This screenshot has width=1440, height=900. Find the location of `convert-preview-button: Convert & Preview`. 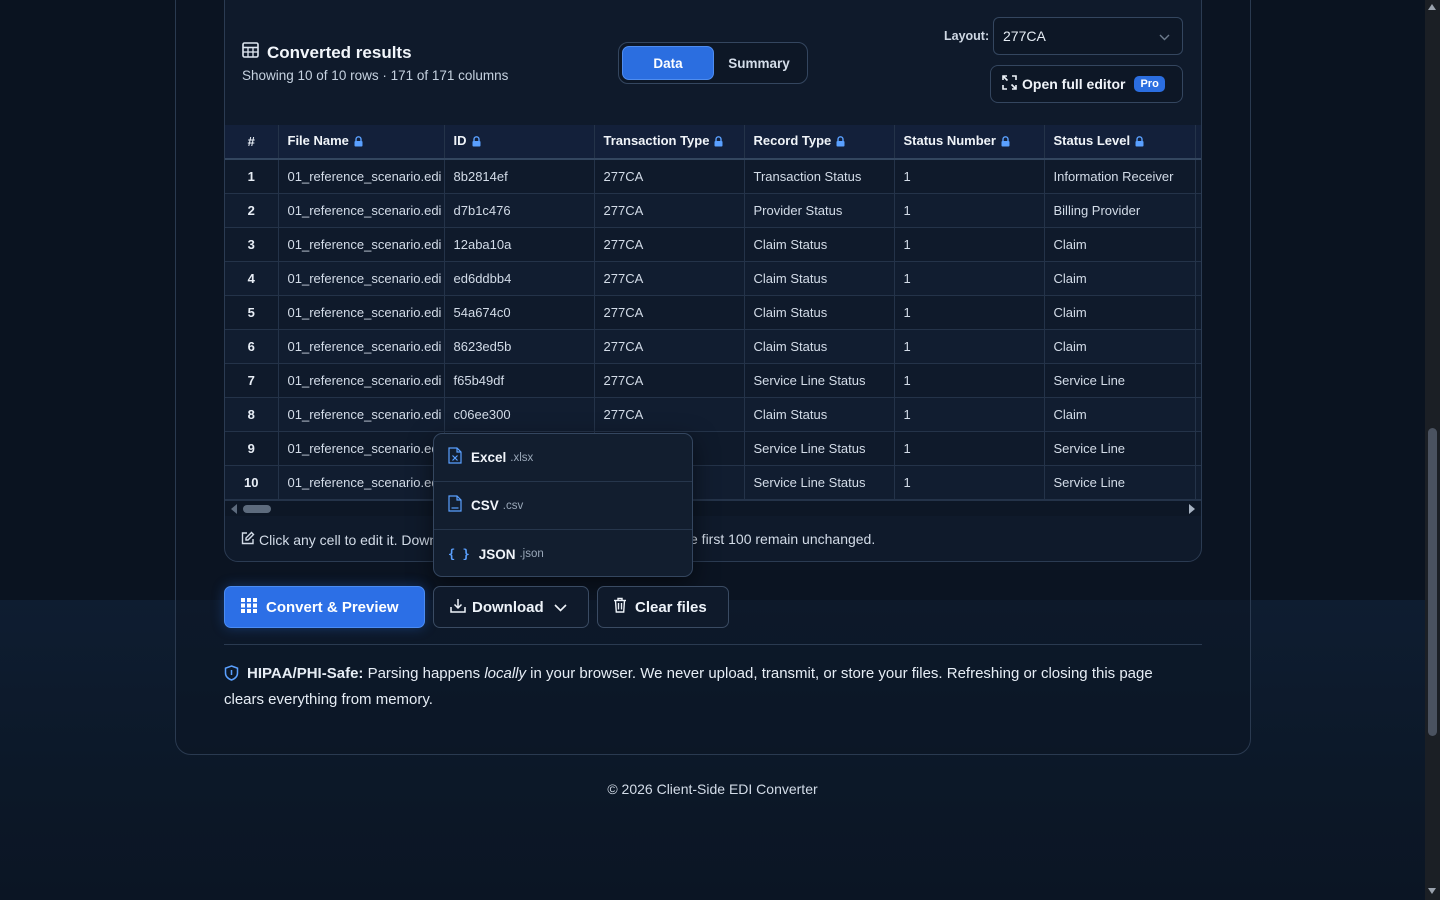

convert-preview-button: Convert & Preview is located at coordinates (324, 607).